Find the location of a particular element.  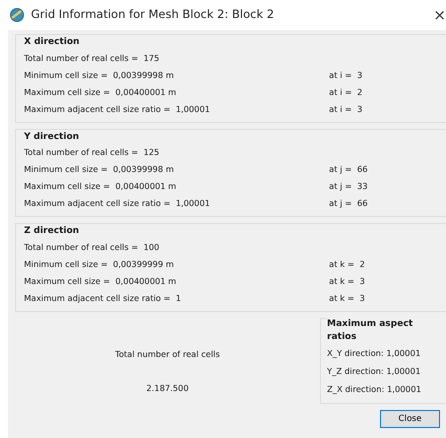

info-text: Total number of real cells = 175 is located at coordinates (92, 58).